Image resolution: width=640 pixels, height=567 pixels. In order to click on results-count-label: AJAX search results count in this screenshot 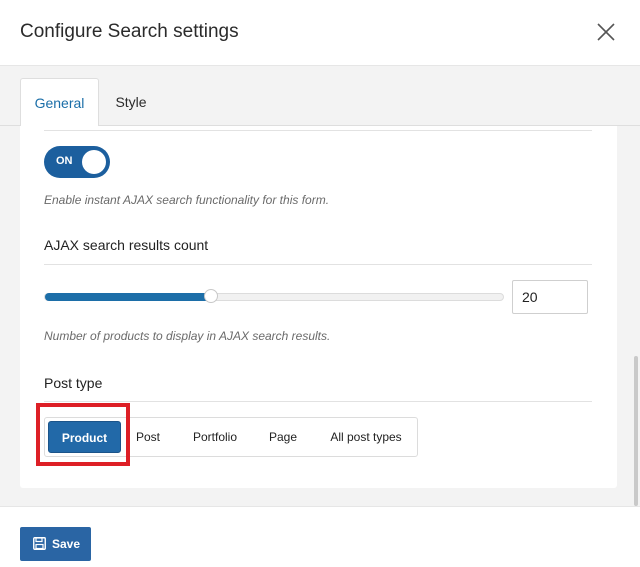, I will do `click(126, 245)`.